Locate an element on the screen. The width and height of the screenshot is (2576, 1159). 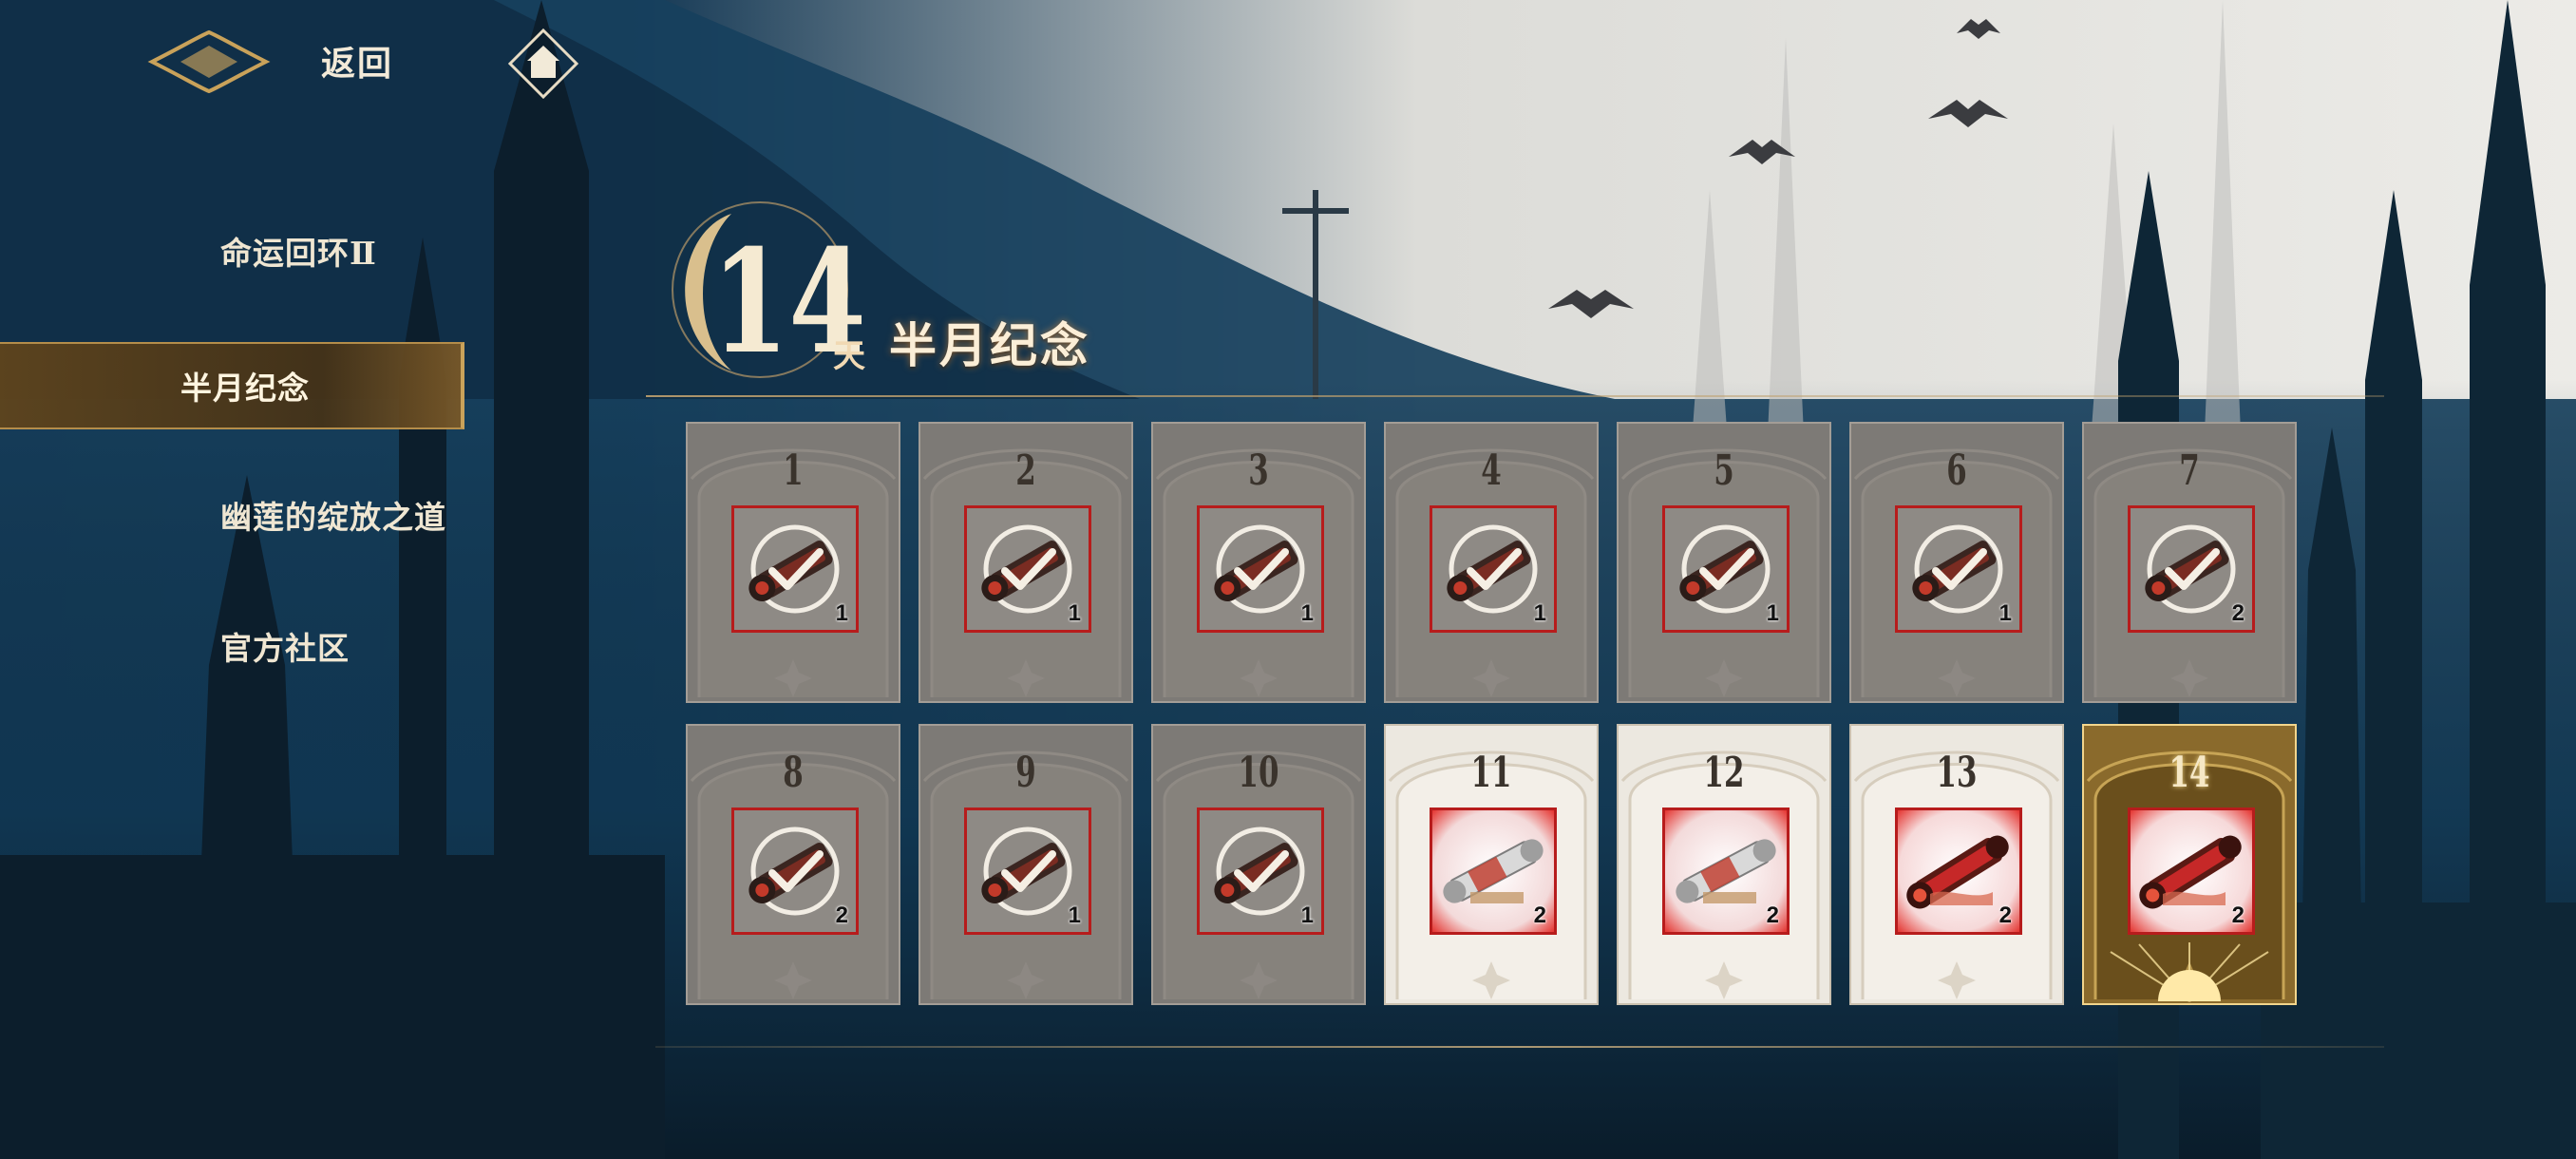
top-bar: 返回 is located at coordinates (332, 62).